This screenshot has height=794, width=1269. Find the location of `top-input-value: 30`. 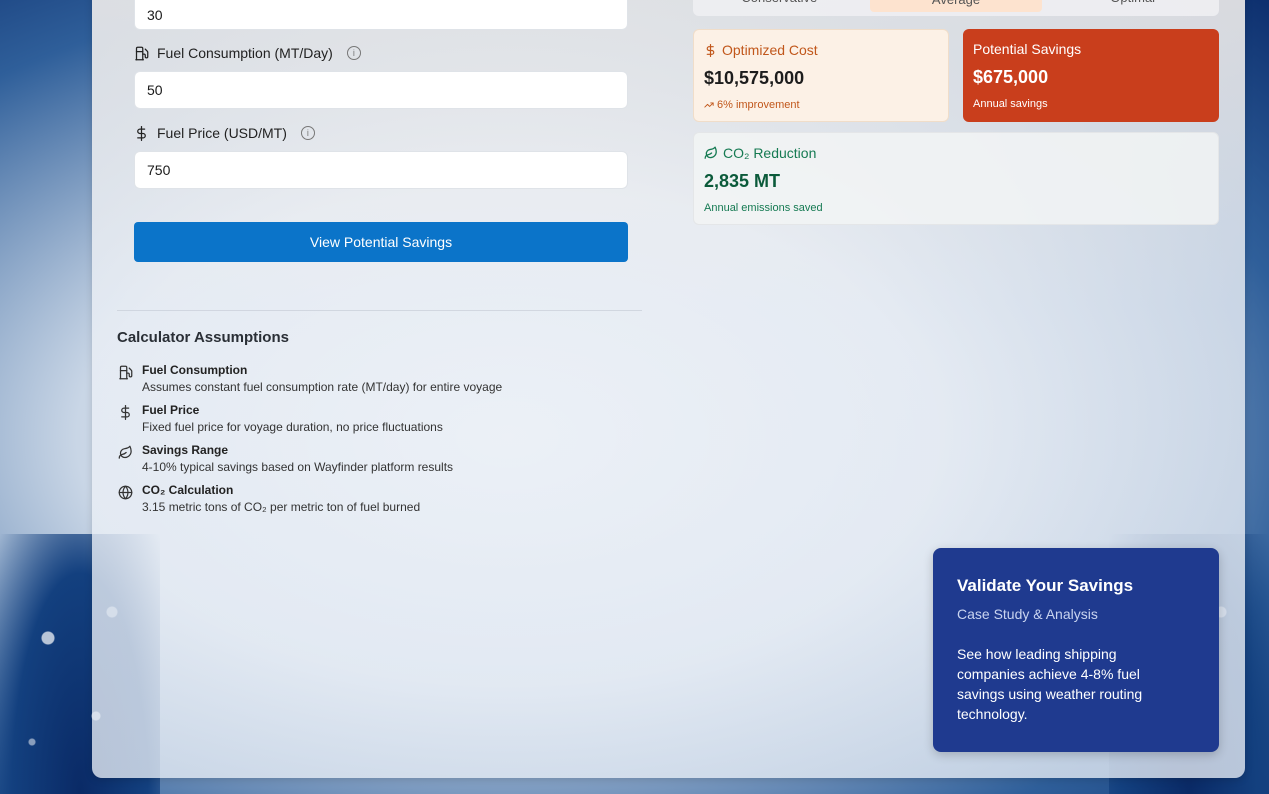

top-input-value: 30 is located at coordinates (155, 15).